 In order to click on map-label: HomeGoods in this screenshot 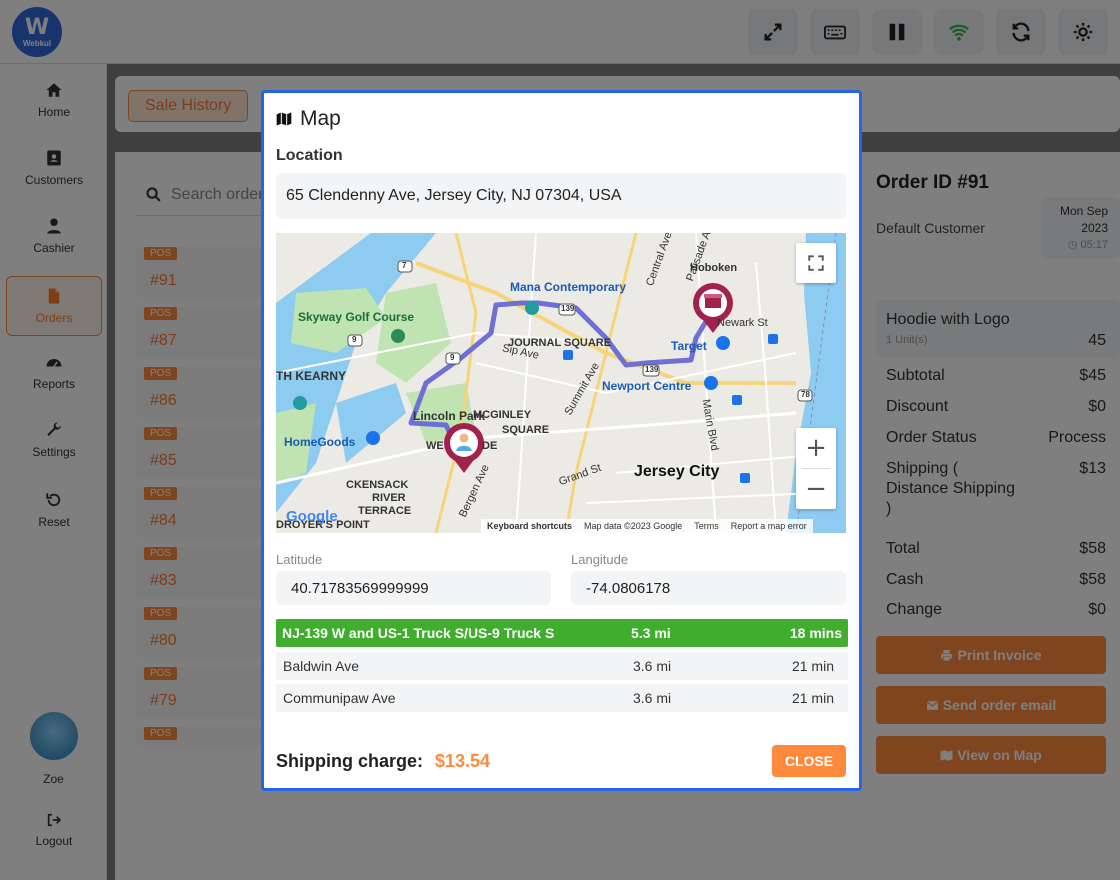, I will do `click(320, 442)`.